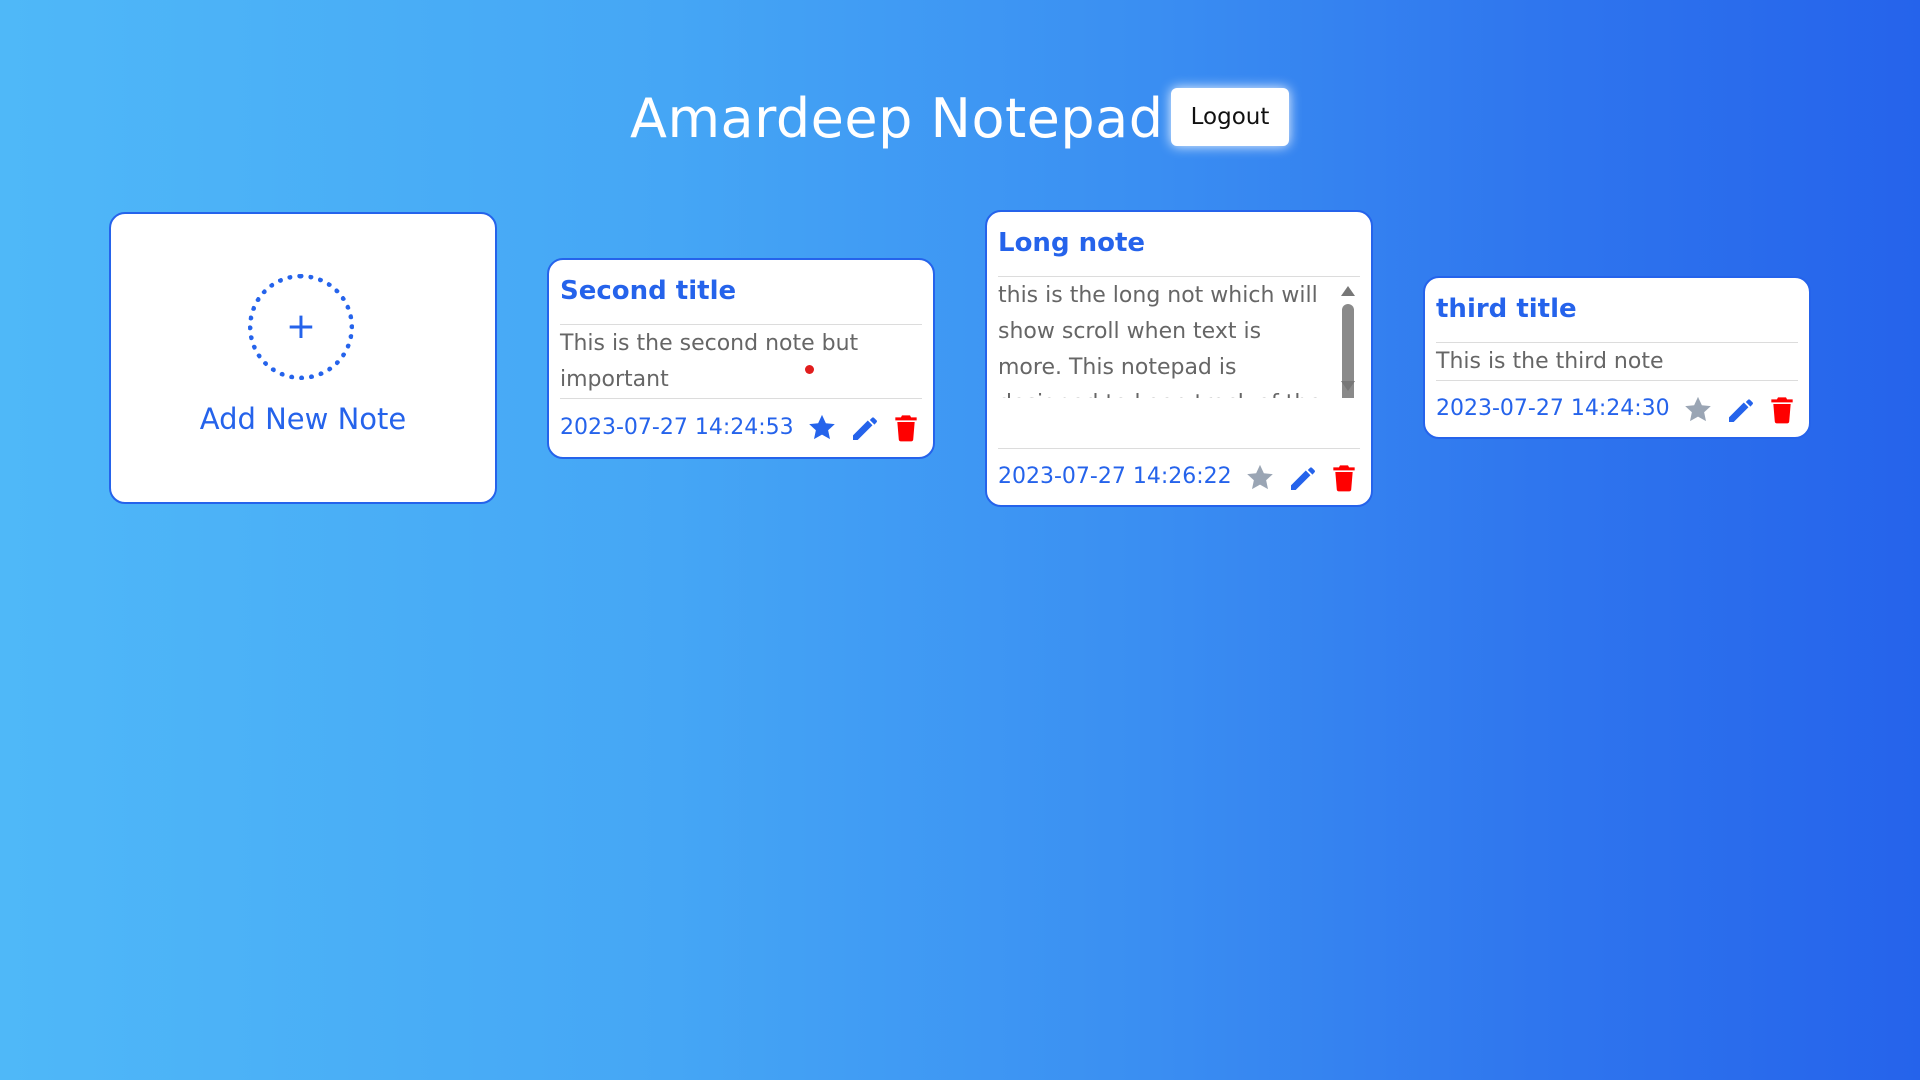 The height and width of the screenshot is (1080, 1920). Describe the element at coordinates (1072, 243) in the screenshot. I see `note-title: Long note` at that location.